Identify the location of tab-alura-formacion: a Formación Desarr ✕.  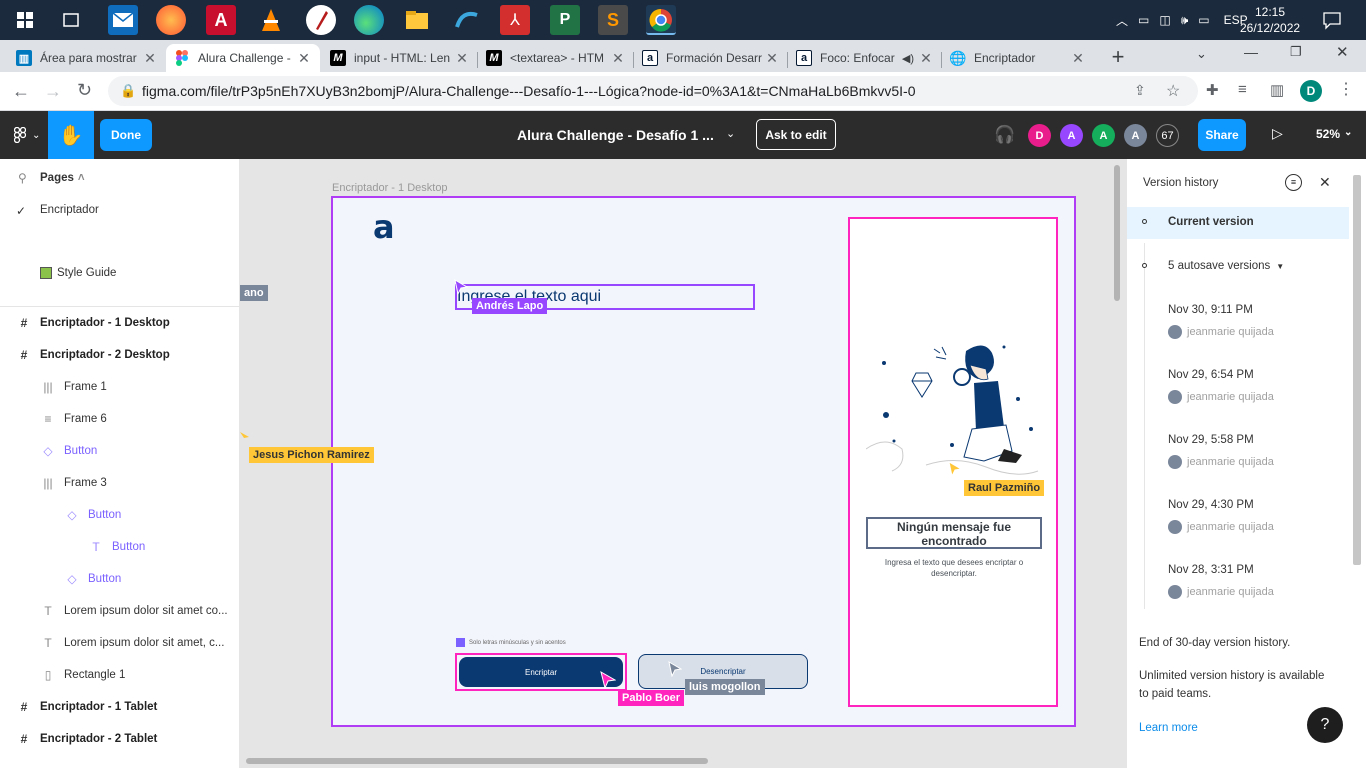
(711, 58).